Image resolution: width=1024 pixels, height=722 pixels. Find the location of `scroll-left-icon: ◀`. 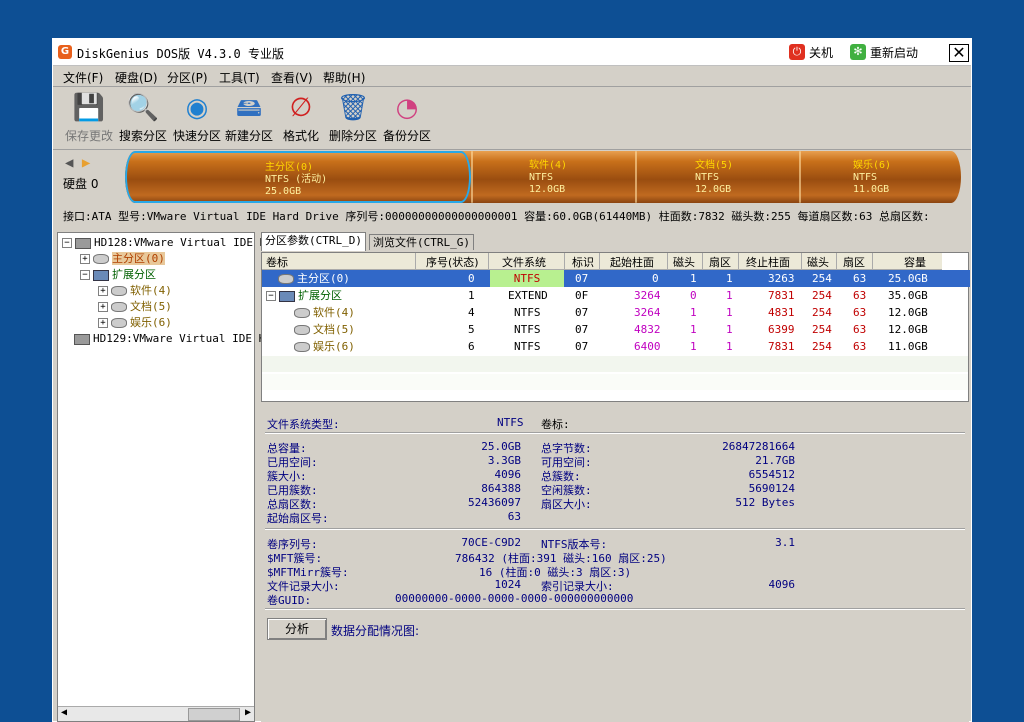

scroll-left-icon: ◀ is located at coordinates (64, 712).